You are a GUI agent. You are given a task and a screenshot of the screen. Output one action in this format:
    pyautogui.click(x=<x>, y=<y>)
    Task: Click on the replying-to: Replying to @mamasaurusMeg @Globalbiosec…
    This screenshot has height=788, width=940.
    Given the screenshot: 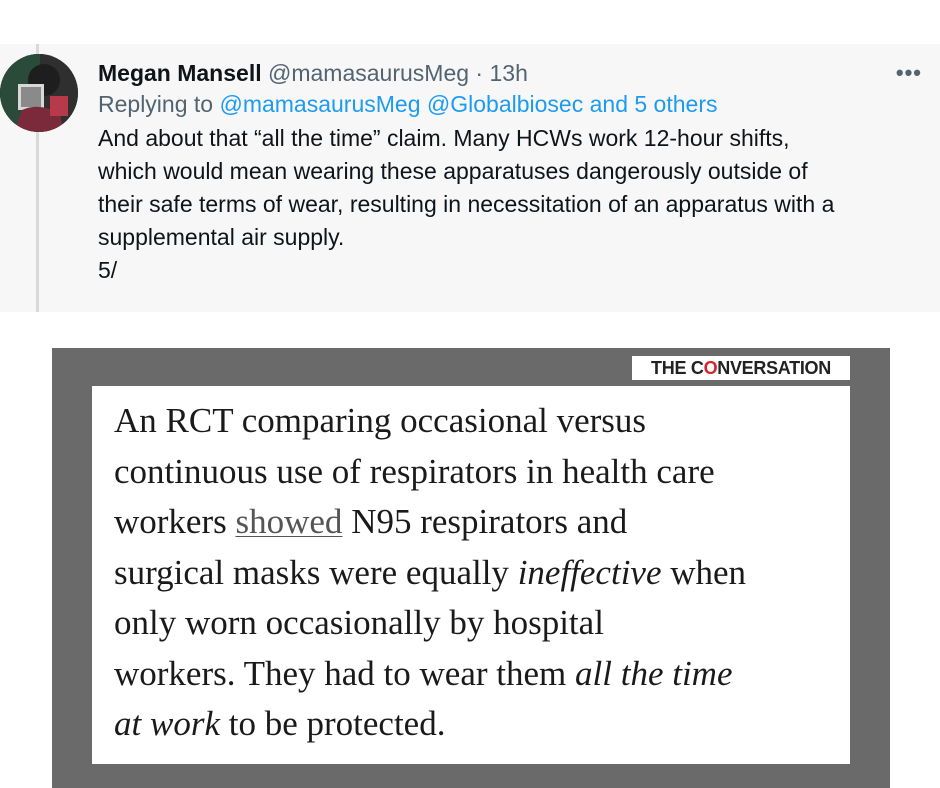 What is the action you would take?
    pyautogui.click(x=508, y=104)
    